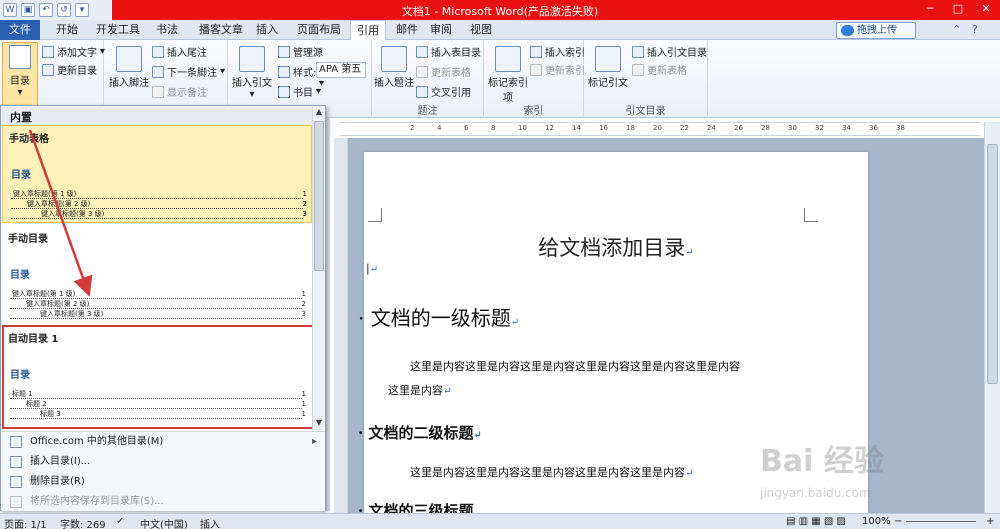 The height and width of the screenshot is (529, 1000). Describe the element at coordinates (986, 9) in the screenshot. I see `close-button: ✕` at that location.